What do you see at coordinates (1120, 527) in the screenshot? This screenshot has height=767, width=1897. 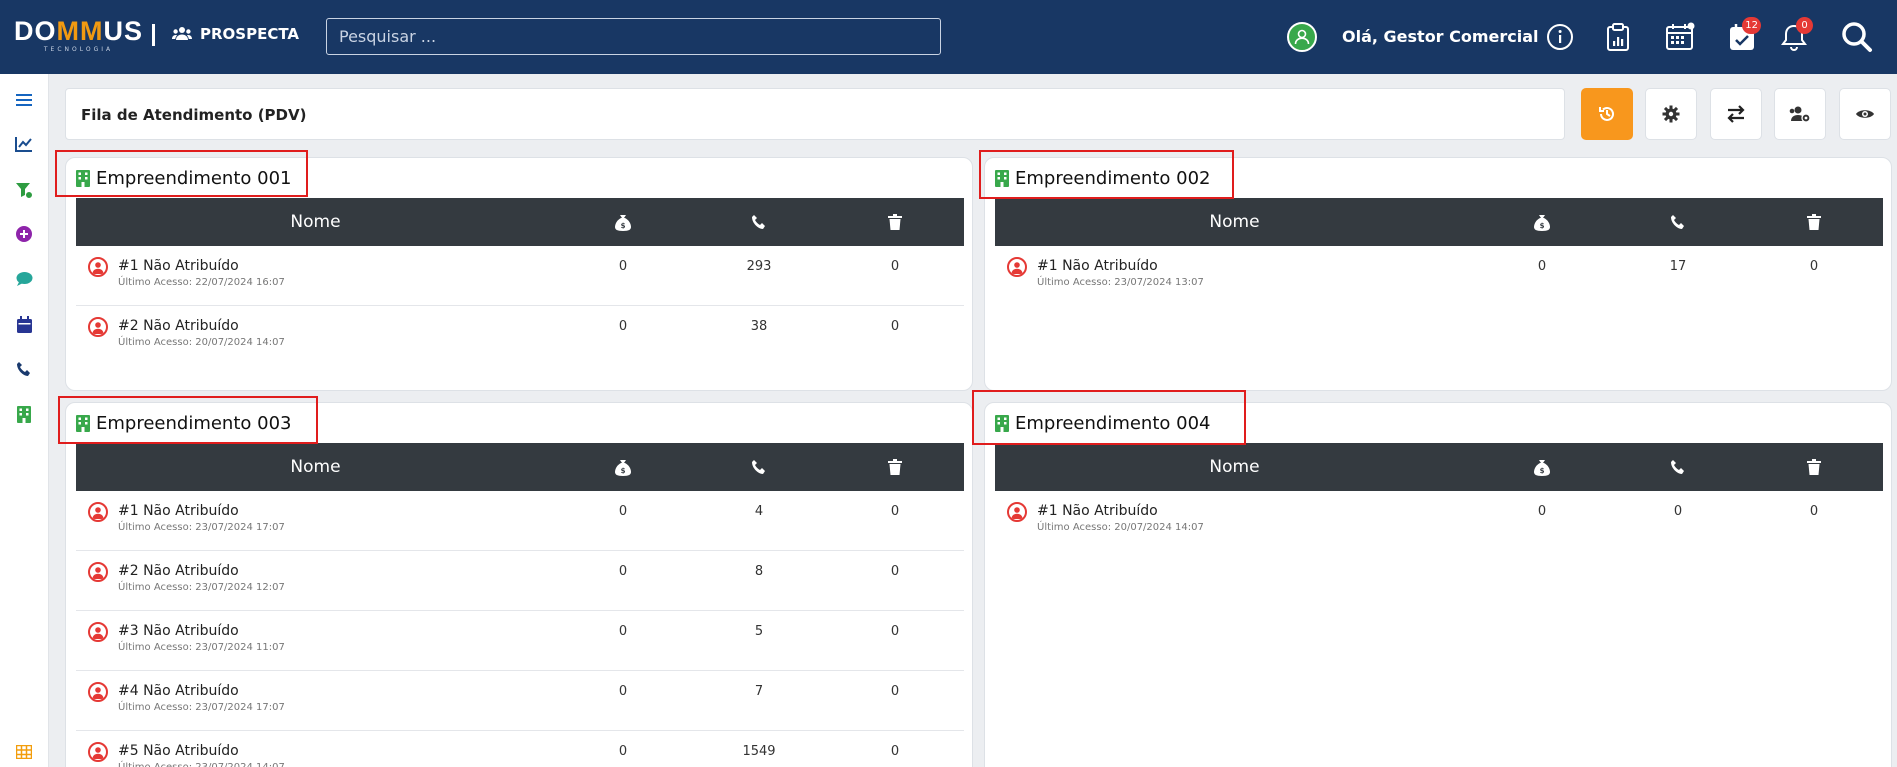 I see `last-access: Último Acesso: 20/07/2024 14:07` at bounding box center [1120, 527].